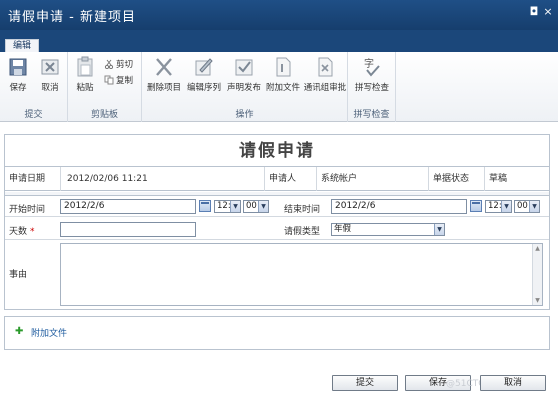 The image size is (558, 402). Describe the element at coordinates (109, 64) in the screenshot. I see `scissors-icon` at that location.